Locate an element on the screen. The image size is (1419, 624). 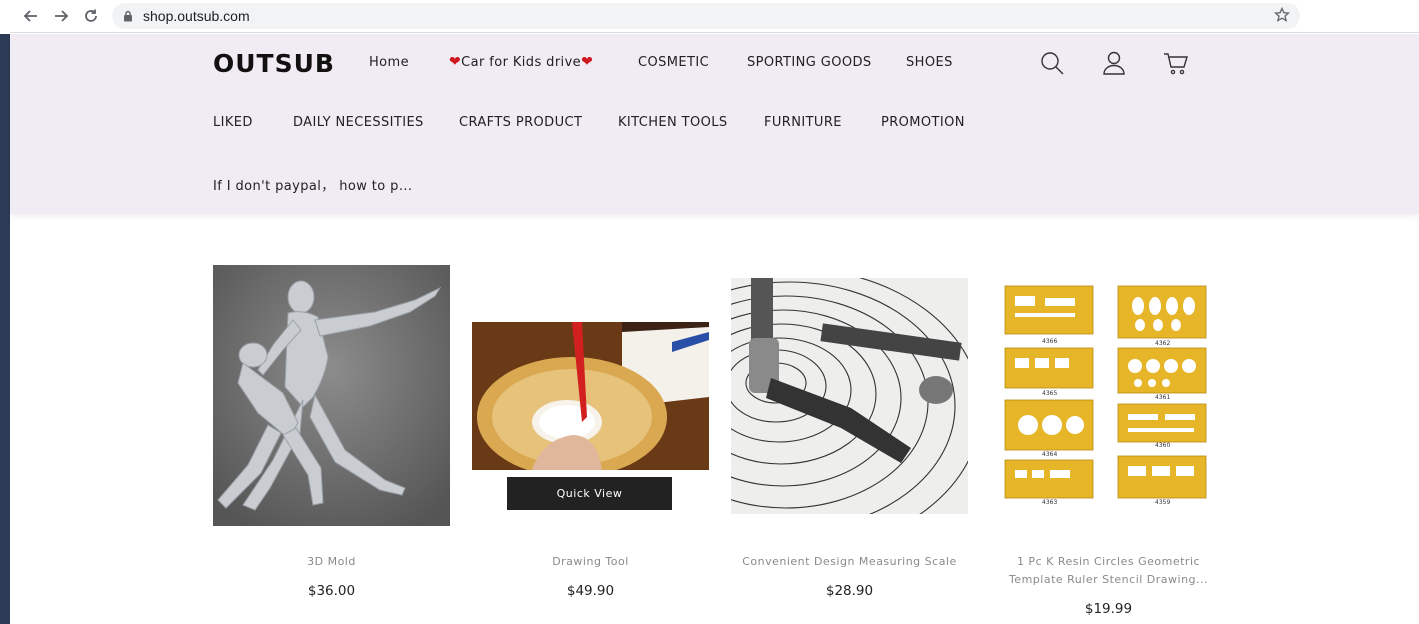
address-bar: shop.outsub.com is located at coordinates (706, 16).